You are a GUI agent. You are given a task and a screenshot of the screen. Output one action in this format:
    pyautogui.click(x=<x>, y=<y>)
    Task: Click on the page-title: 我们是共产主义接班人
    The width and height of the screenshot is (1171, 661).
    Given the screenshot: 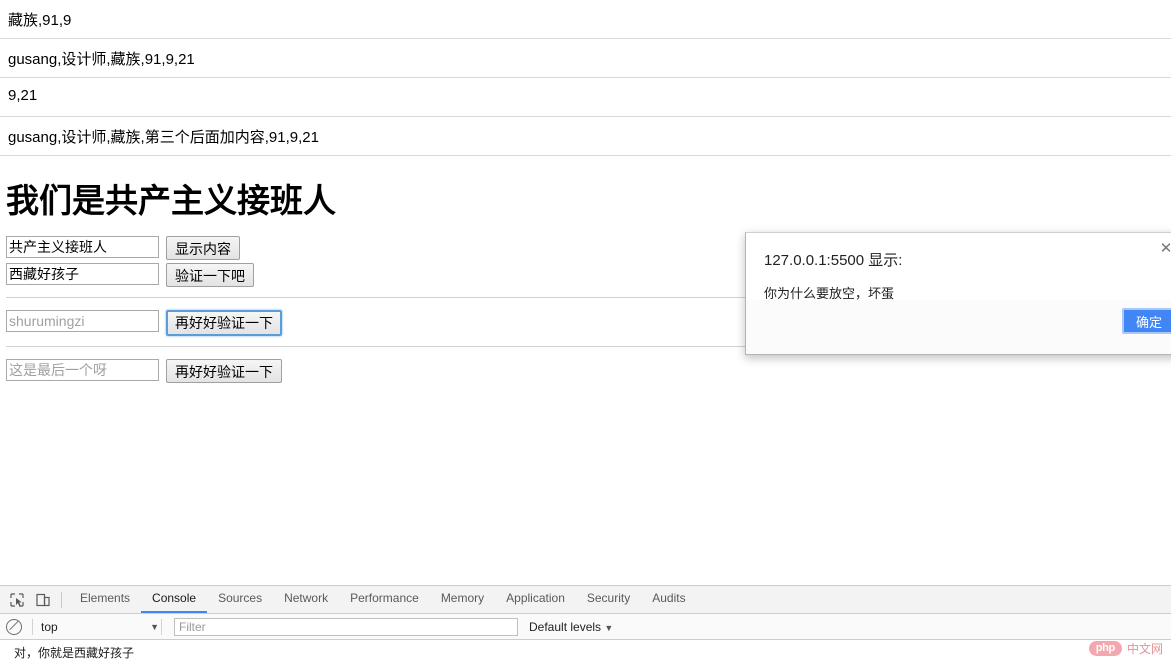 What is the action you would take?
    pyautogui.click(x=171, y=200)
    